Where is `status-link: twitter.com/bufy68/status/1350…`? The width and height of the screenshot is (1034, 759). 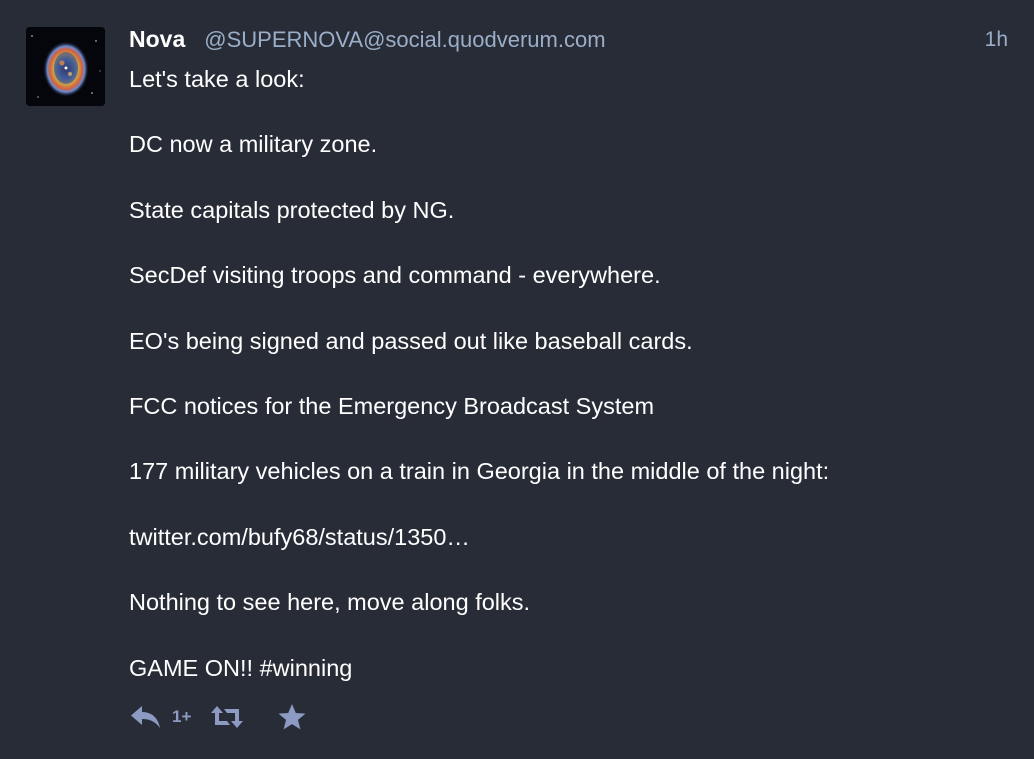 status-link: twitter.com/bufy68/status/1350… is located at coordinates (569, 537).